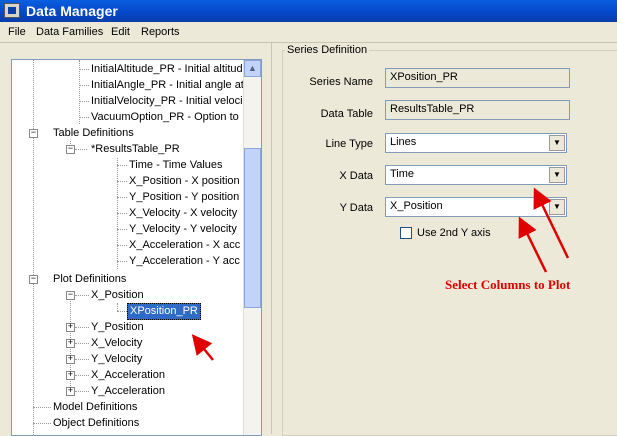 The image size is (617, 436). What do you see at coordinates (96, 423) in the screenshot?
I see `tree-item: Object Definitions` at bounding box center [96, 423].